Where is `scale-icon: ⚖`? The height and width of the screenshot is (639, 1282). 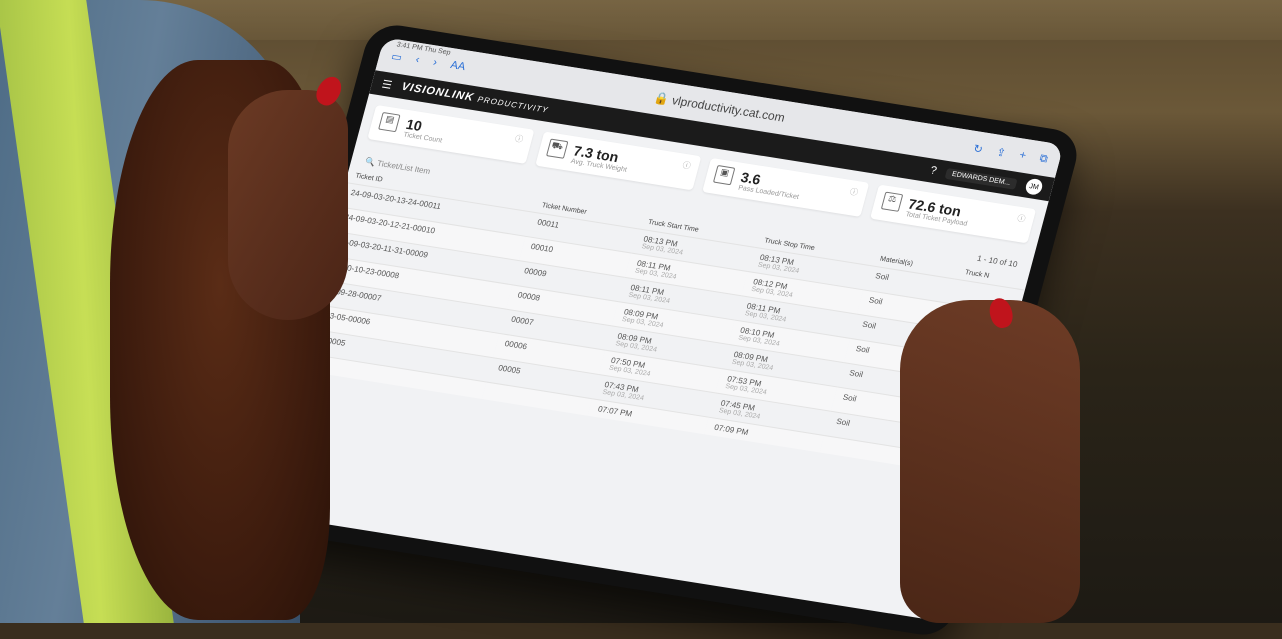 scale-icon: ⚖ is located at coordinates (891, 201).